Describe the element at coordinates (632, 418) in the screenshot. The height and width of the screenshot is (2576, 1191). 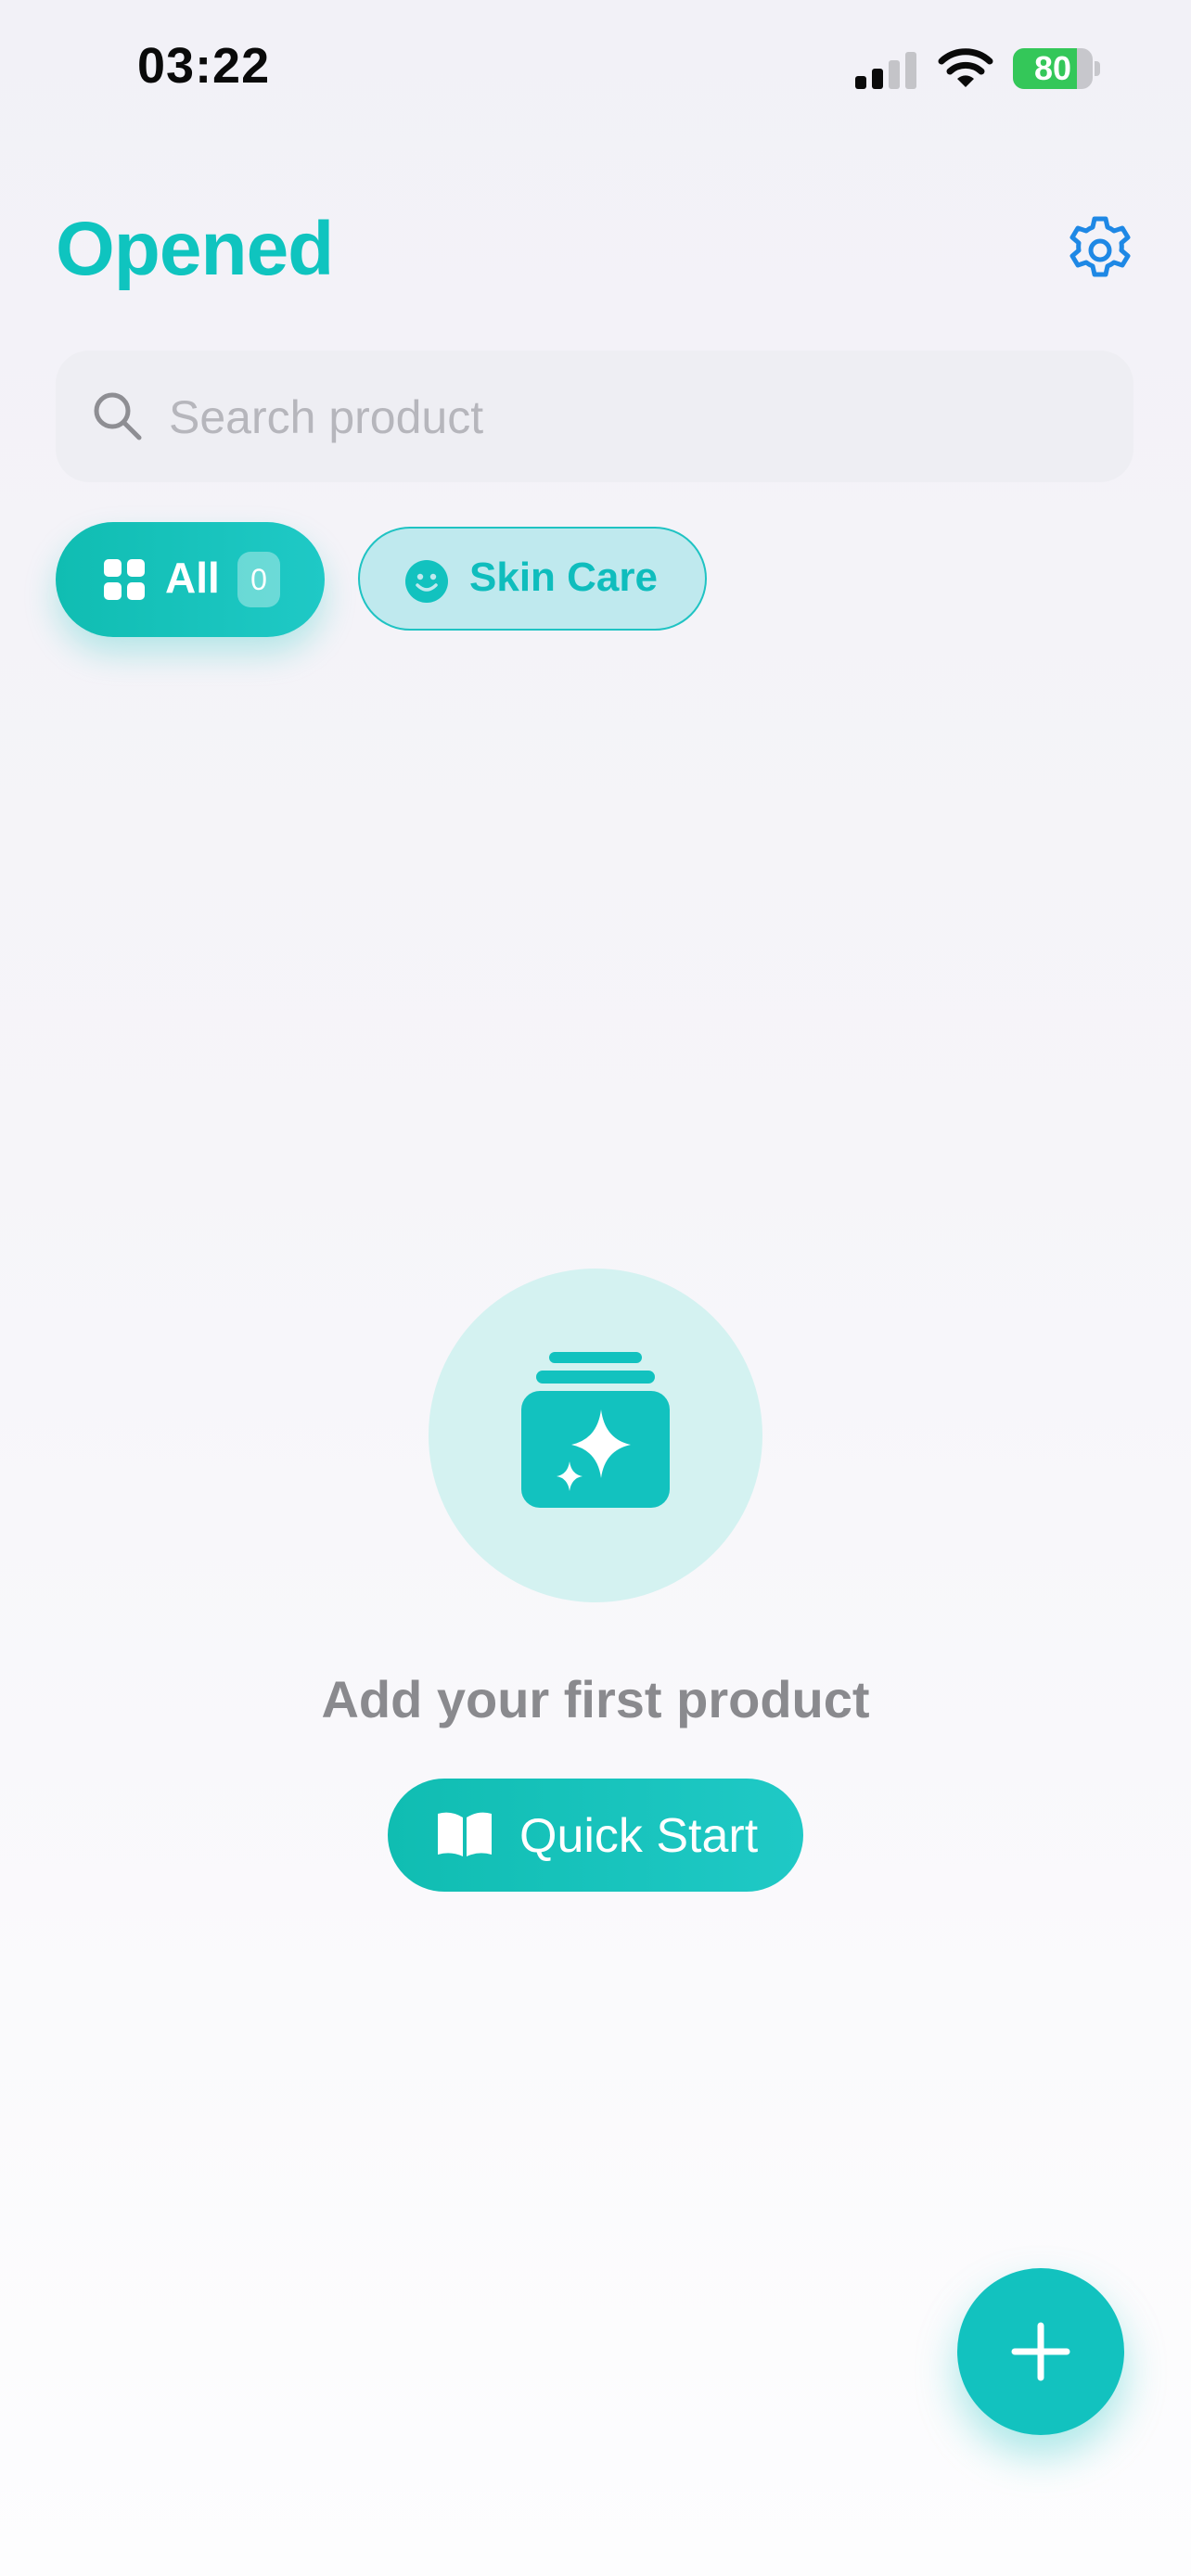
I see `search-input` at that location.